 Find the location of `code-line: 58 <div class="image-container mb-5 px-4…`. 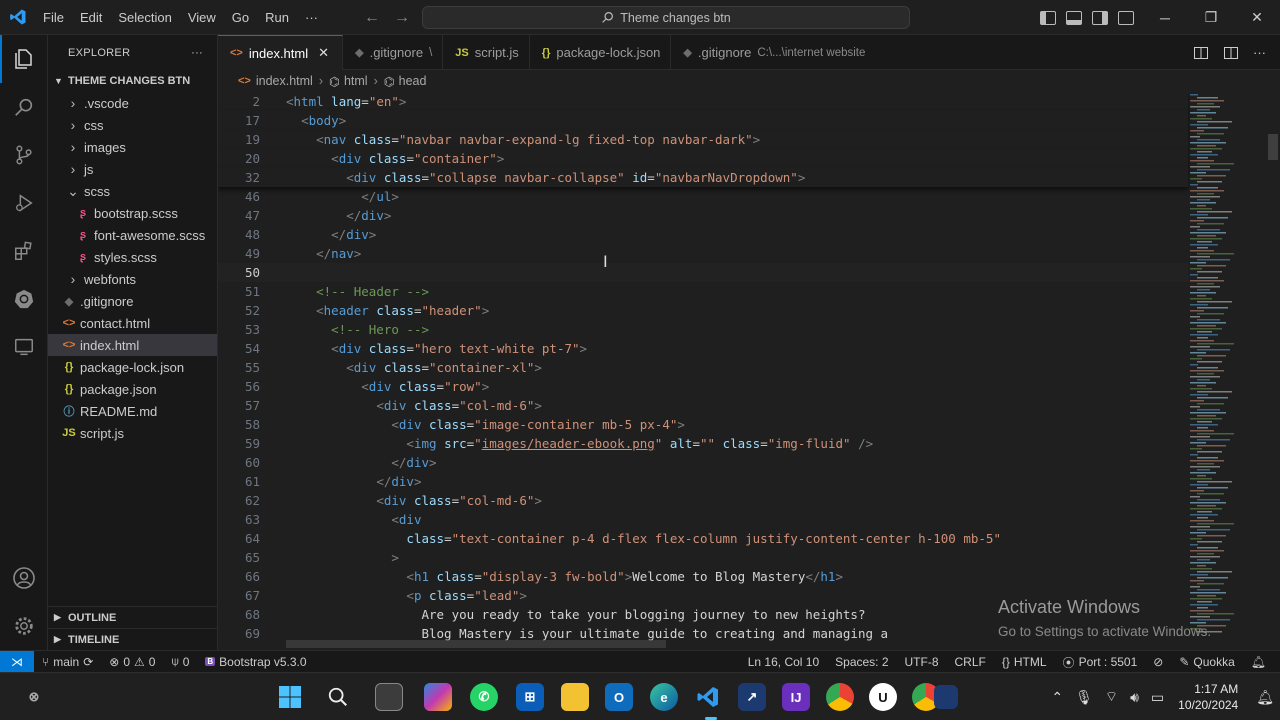

code-line: 58 <div class="image-container mb-5 px-4… is located at coordinates (703, 424).